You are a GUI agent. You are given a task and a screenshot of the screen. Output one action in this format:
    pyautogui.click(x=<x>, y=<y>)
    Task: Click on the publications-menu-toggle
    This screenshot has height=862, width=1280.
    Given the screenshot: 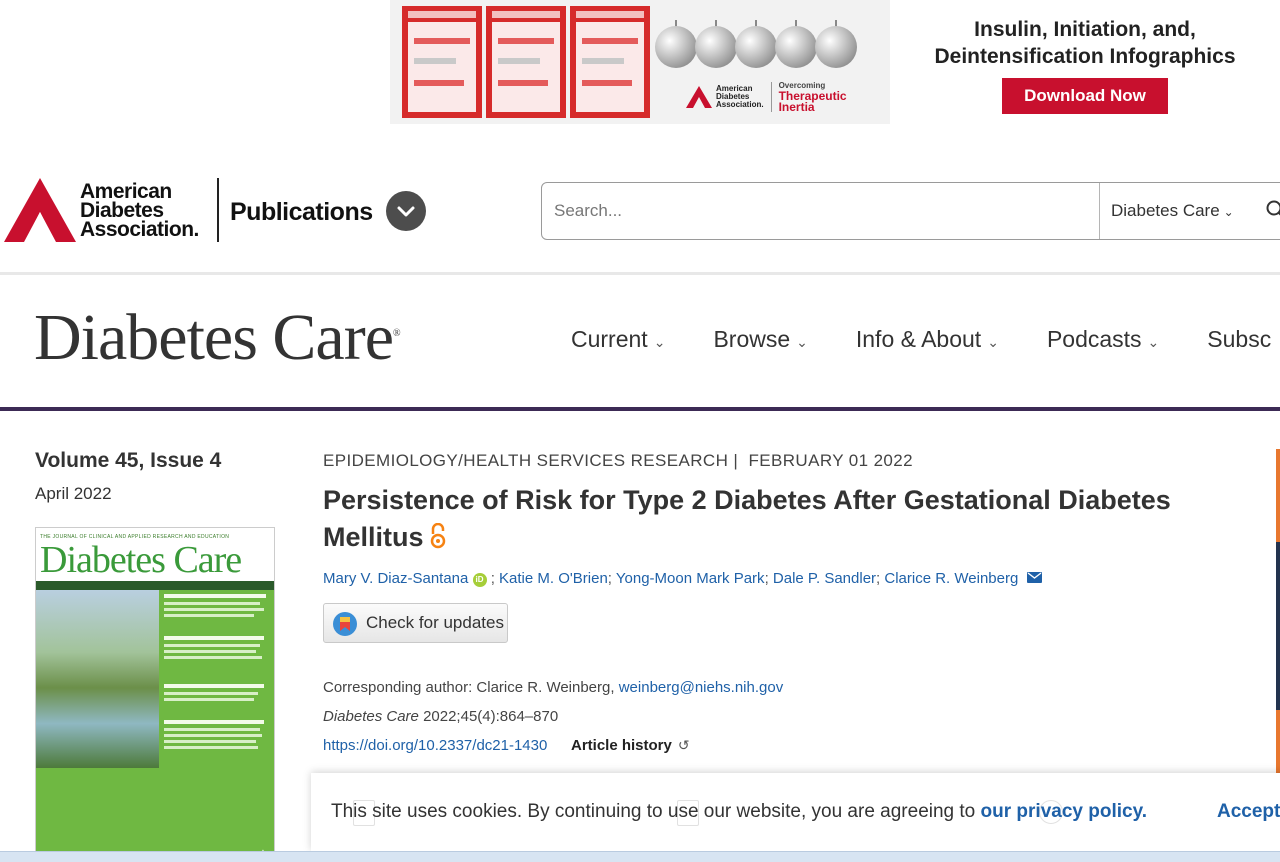 What is the action you would take?
    pyautogui.click(x=406, y=211)
    